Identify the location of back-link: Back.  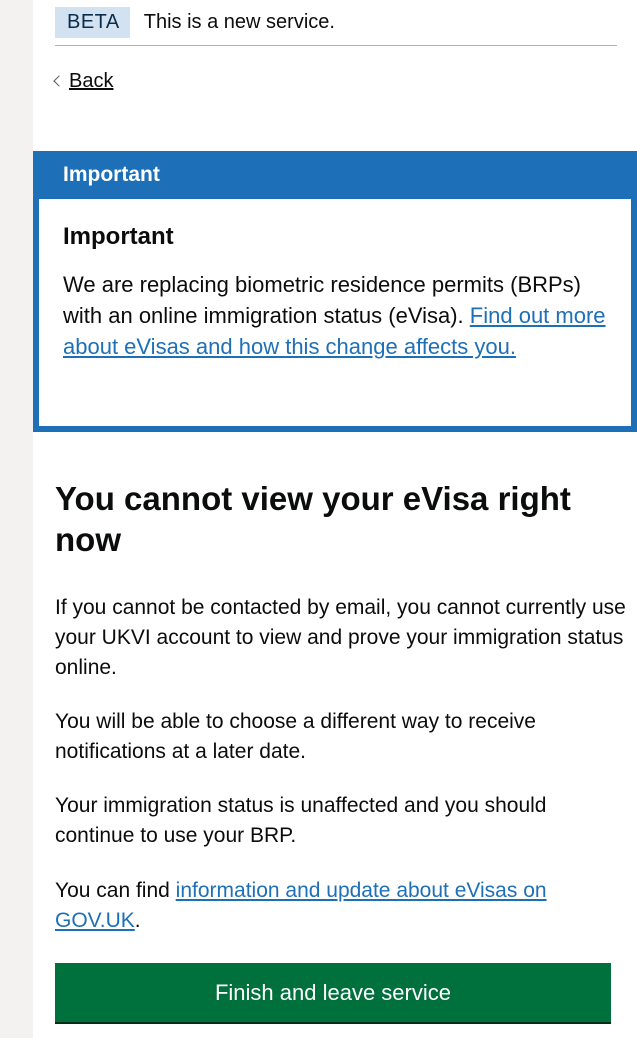
(83, 81).